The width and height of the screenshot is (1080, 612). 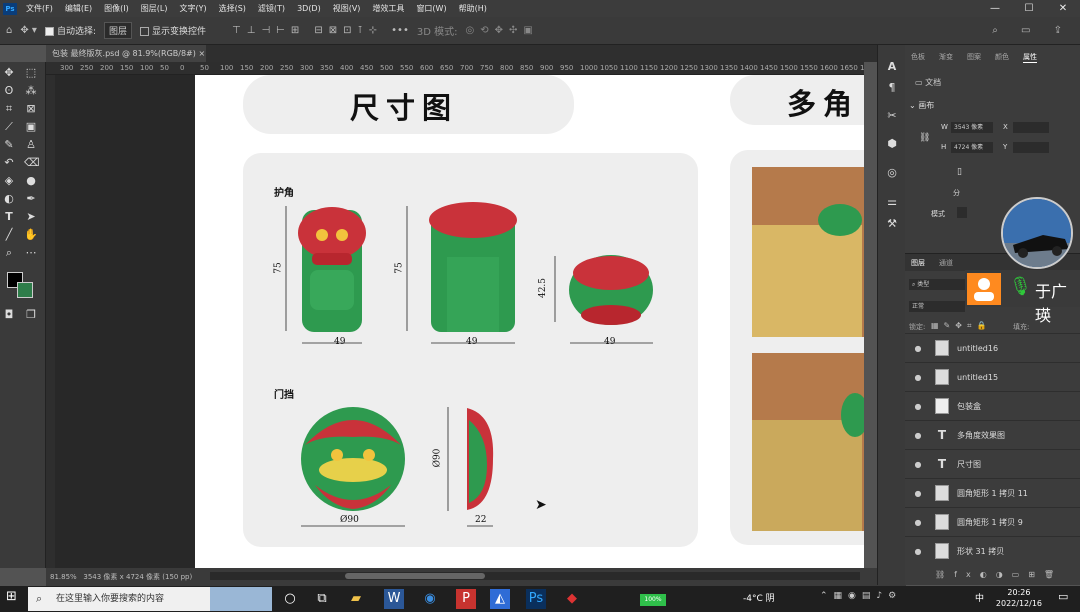 I want to click on layer-row: ● 圆角矩形 1 拷贝 11, so click(x=992, y=492).